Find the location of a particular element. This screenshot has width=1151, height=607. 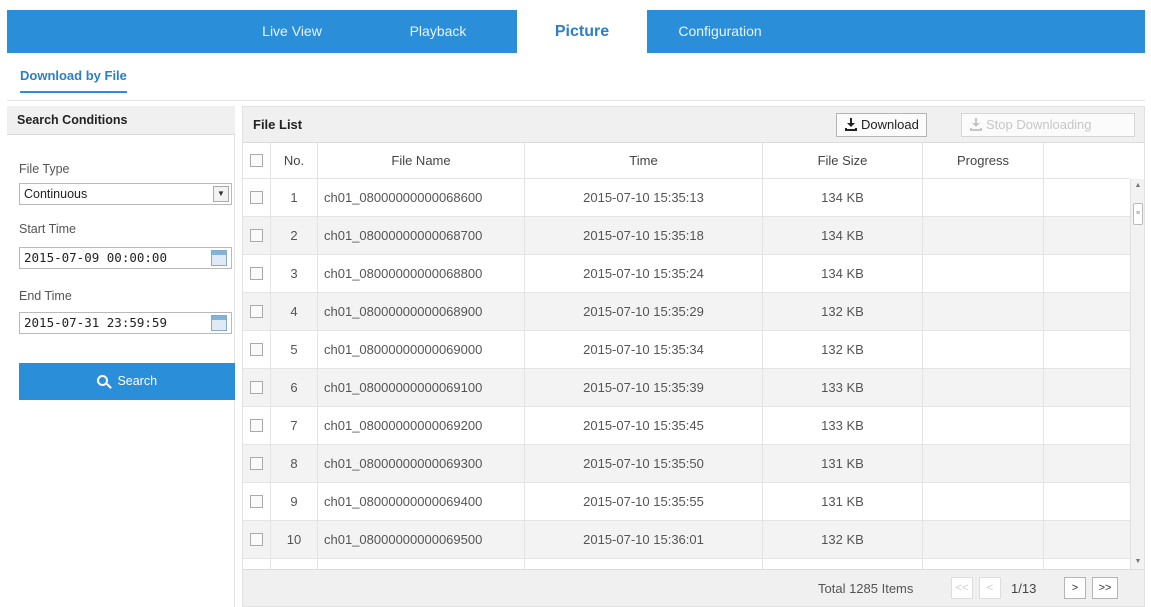

download-button: Download is located at coordinates (881, 125).